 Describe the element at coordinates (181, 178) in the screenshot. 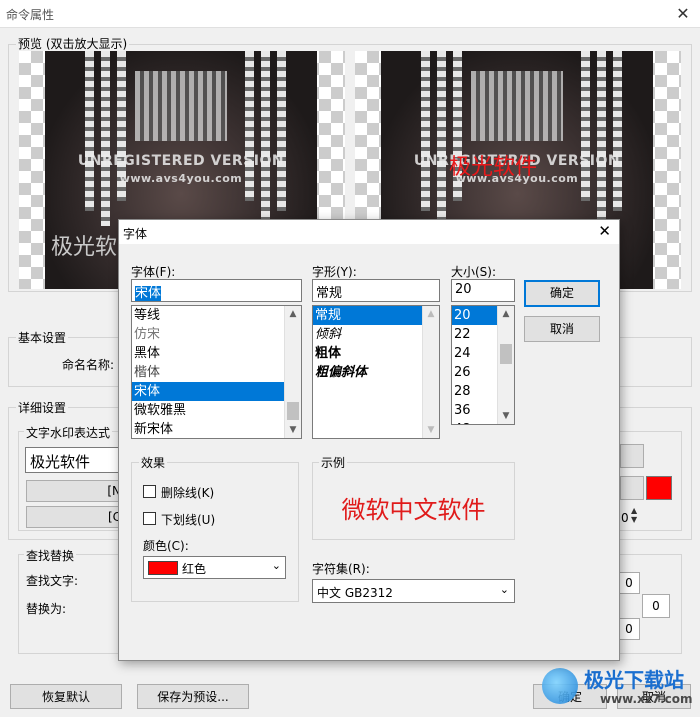

I see `preview-left-watermark-2: www.avs4you.com` at that location.